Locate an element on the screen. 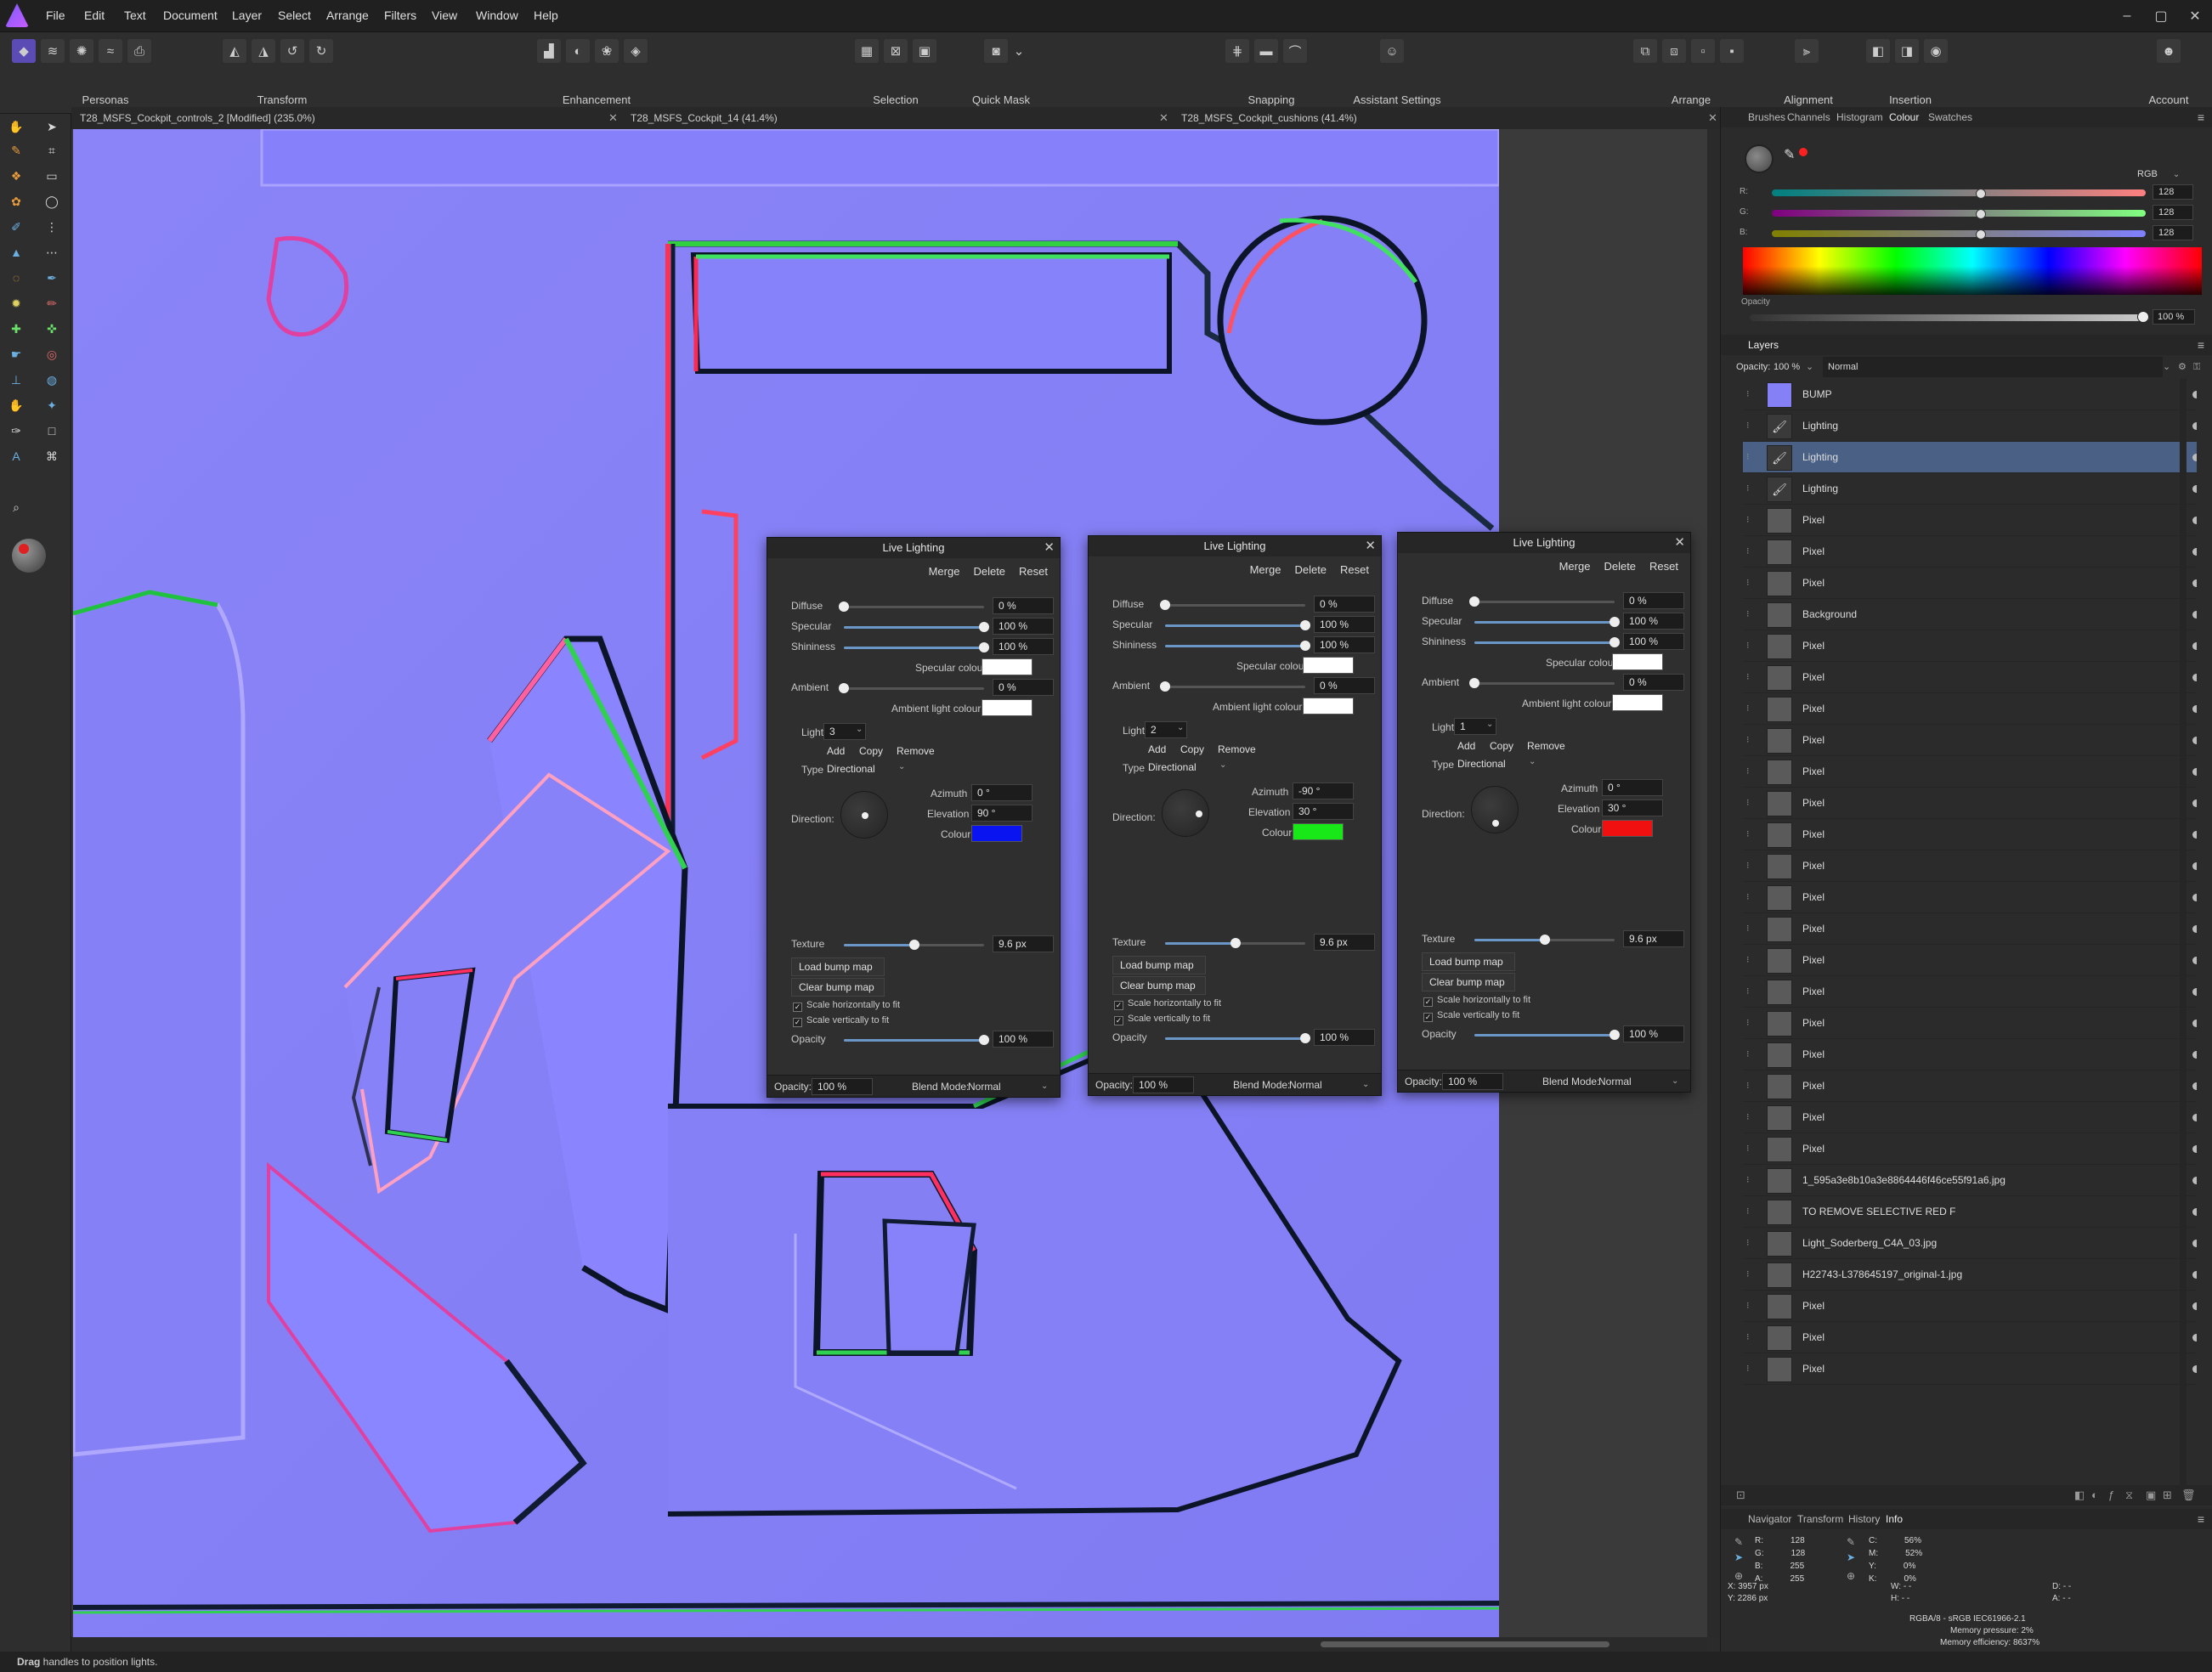 This screenshot has height=1672, width=2212. copy-light-button: Copy is located at coordinates (1501, 746).